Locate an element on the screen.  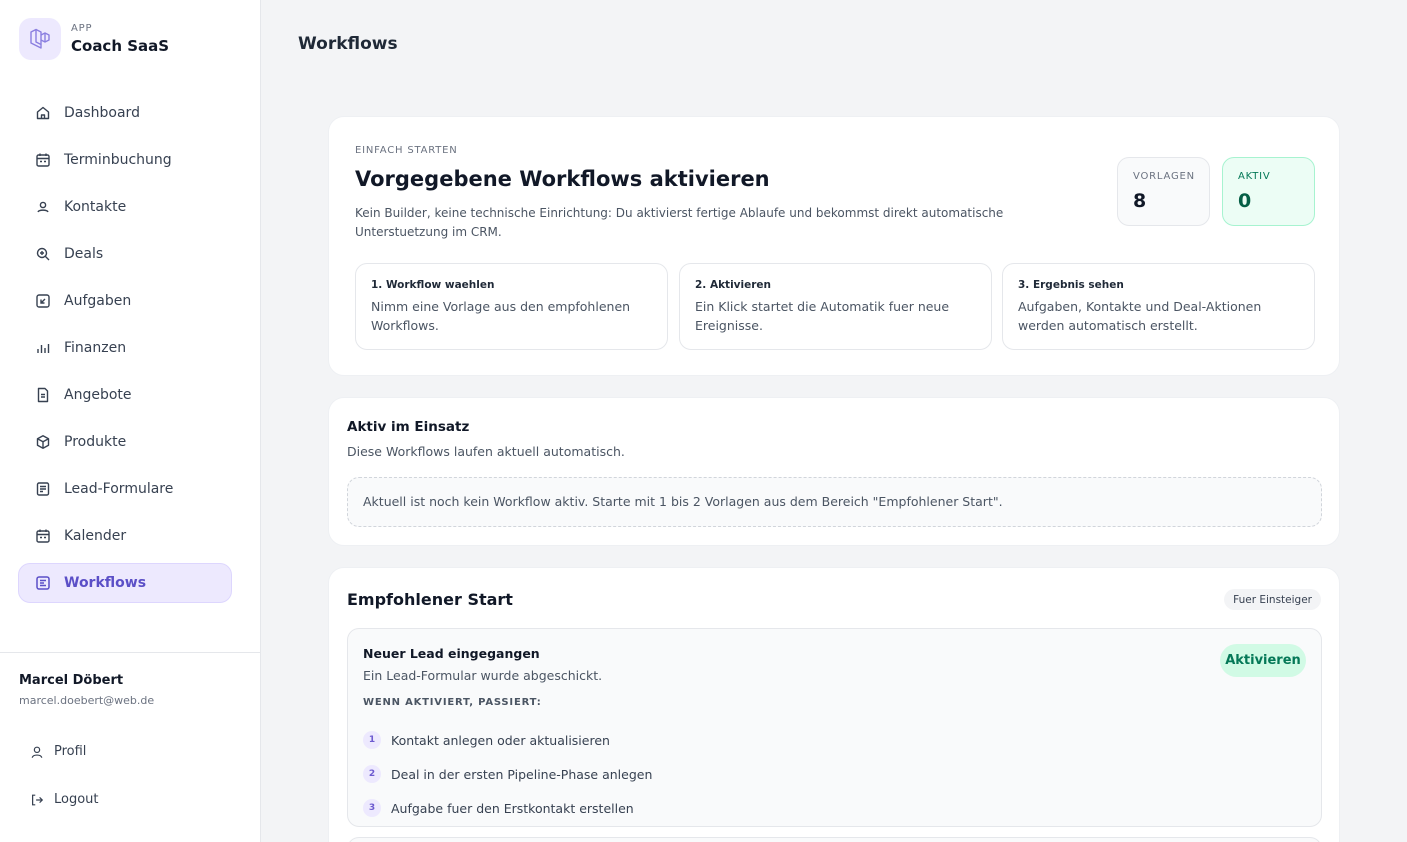
hero-kicker: EINFACH STARTEN is located at coordinates (406, 150).